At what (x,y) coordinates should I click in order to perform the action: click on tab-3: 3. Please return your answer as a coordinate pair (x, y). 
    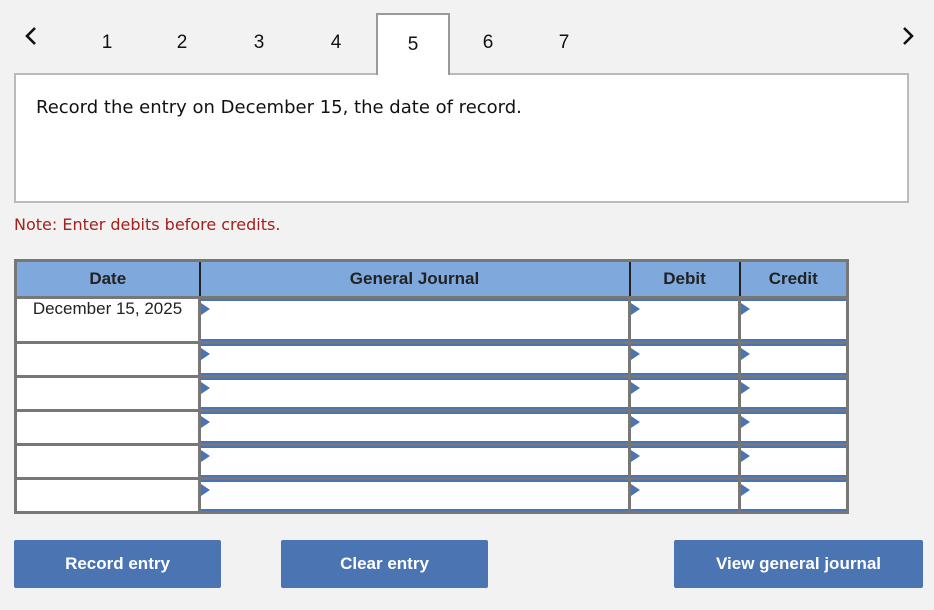
    Looking at the image, I should click on (259, 43).